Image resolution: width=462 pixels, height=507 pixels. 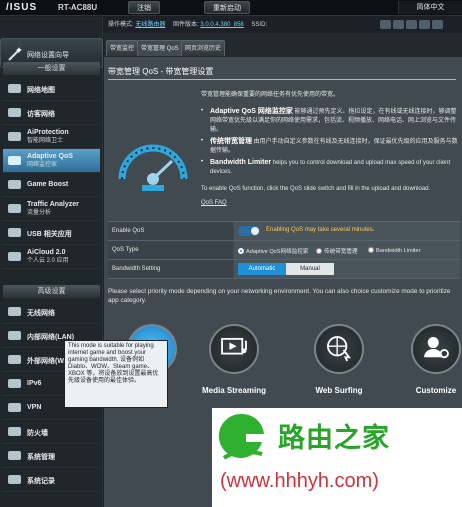 I want to click on sidebar-item-label: Game Boost, so click(x=48, y=184).